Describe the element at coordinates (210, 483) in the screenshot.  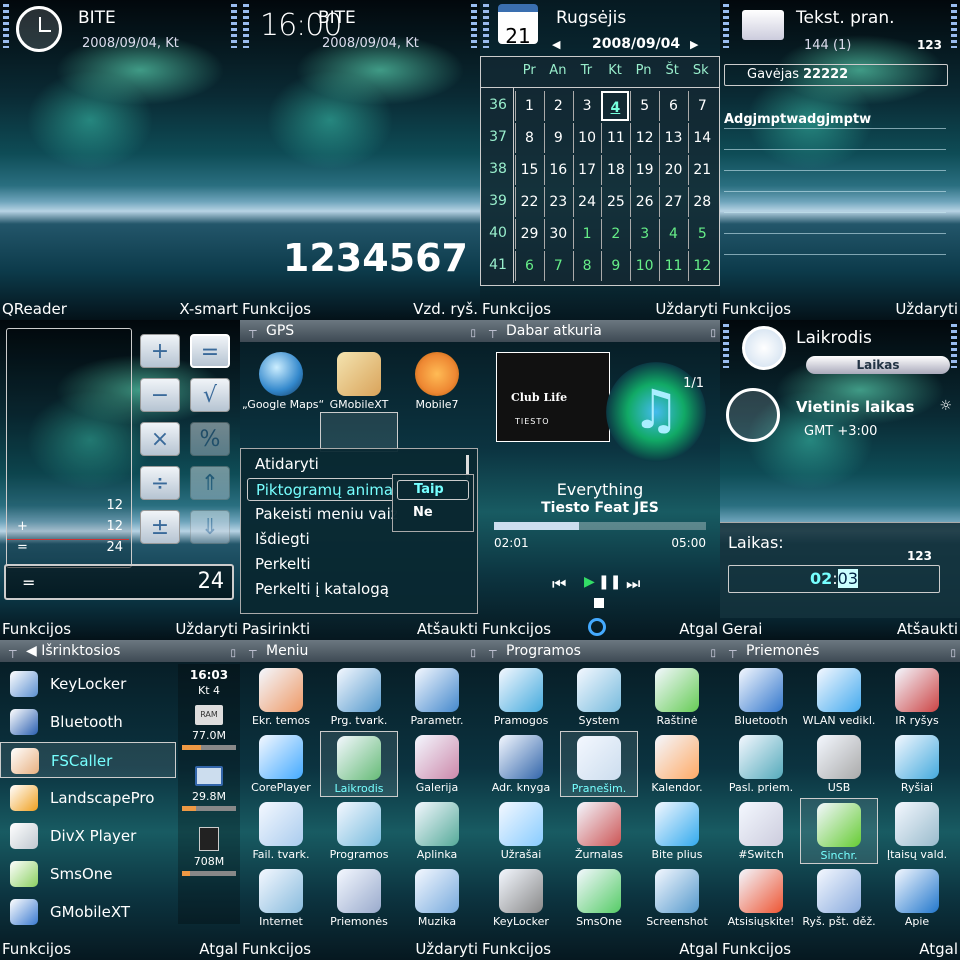
I see `memory-up-button: ⇑` at that location.